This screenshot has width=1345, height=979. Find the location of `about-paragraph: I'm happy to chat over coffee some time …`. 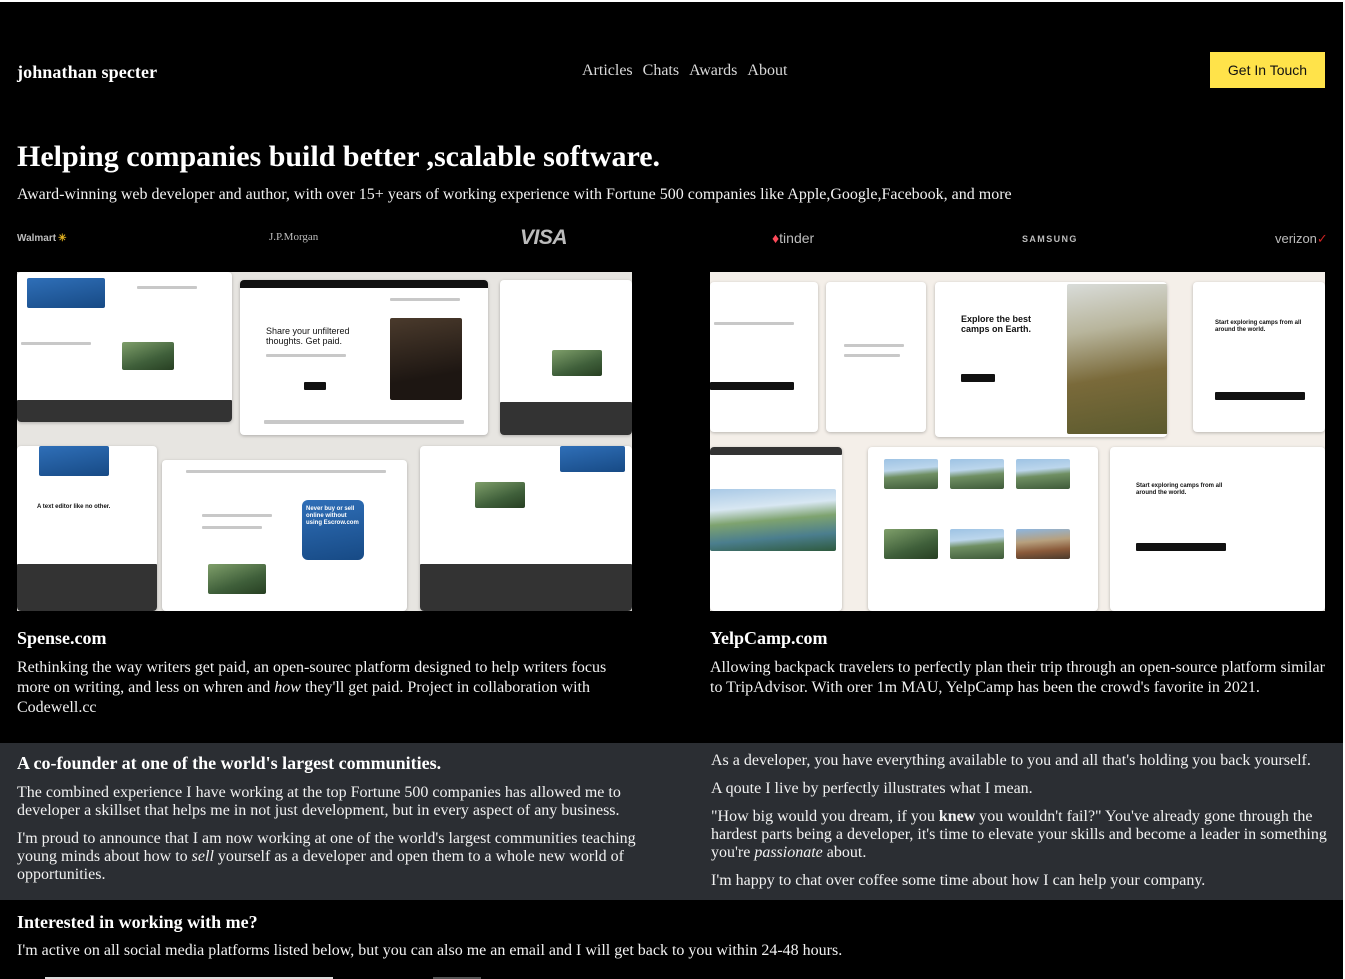

about-paragraph: I'm happy to chat over coffee some time … is located at coordinates (958, 880).